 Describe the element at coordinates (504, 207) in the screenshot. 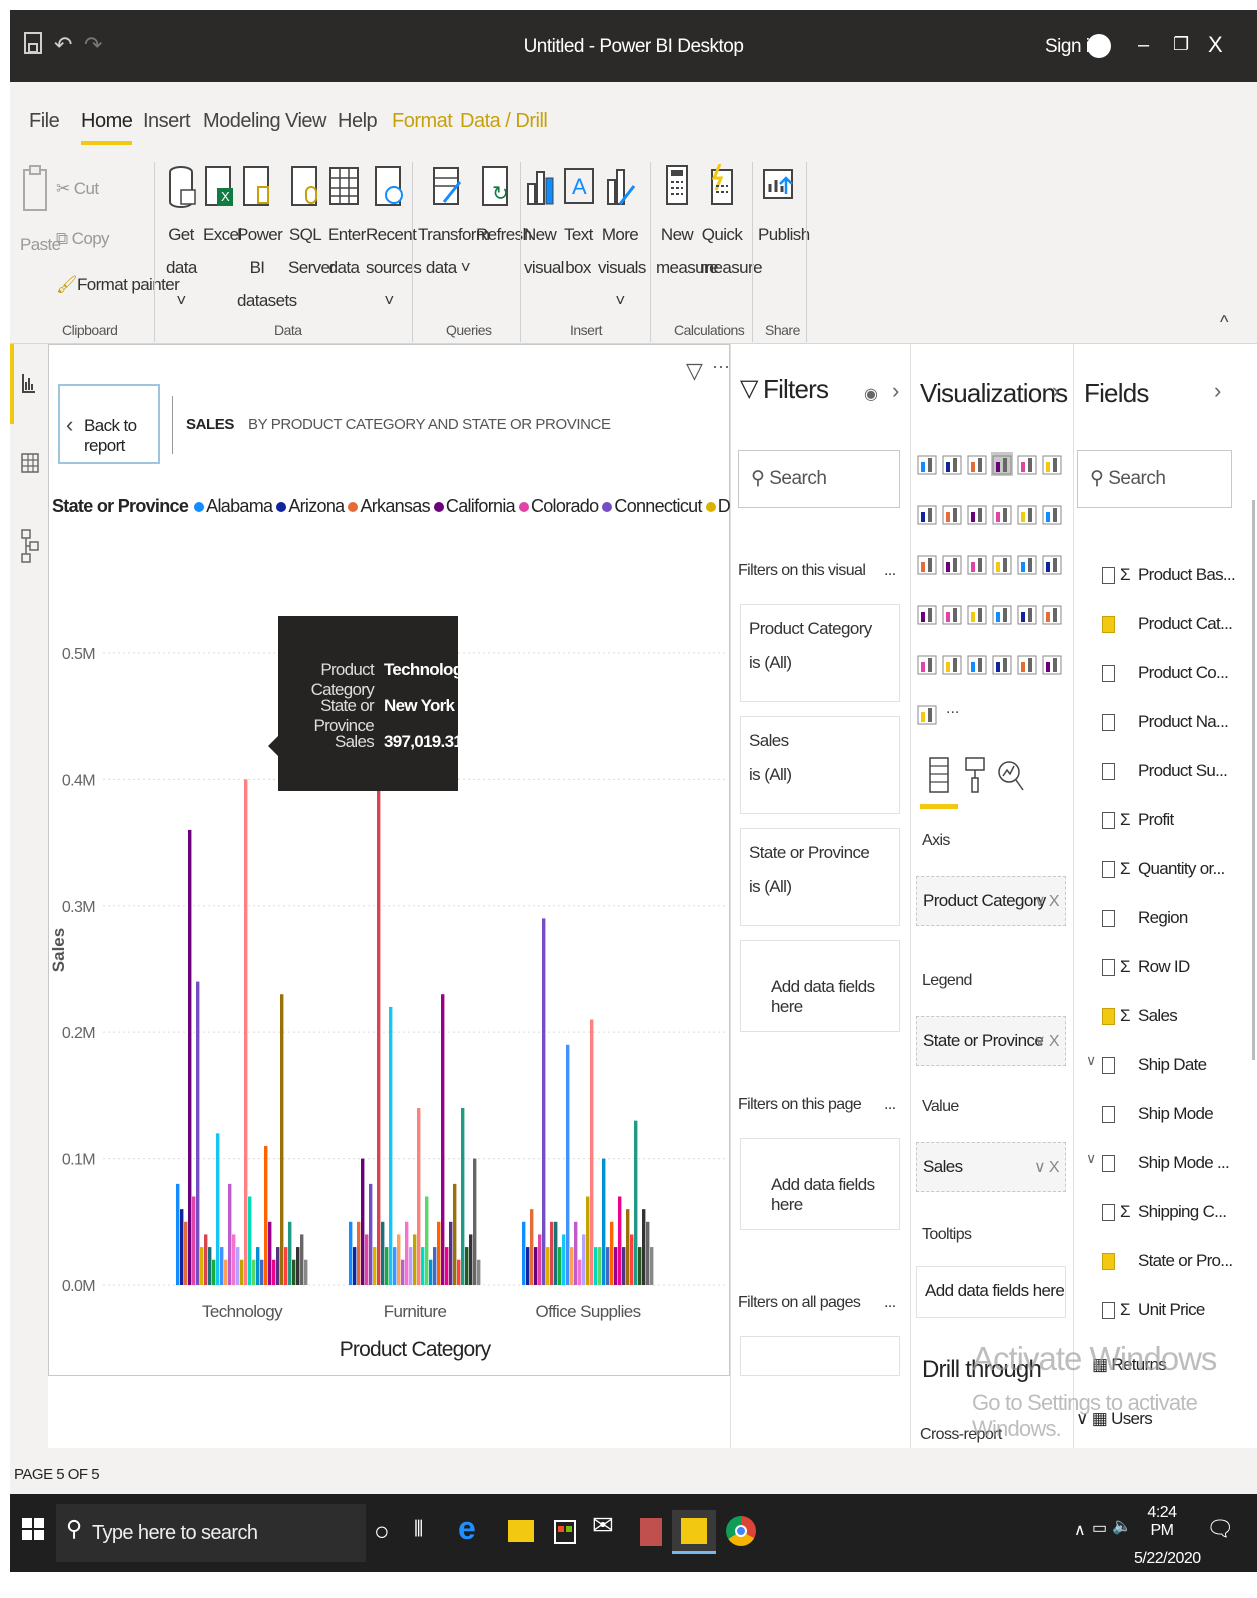

I see `refresh-button: ↻ Refresh` at that location.